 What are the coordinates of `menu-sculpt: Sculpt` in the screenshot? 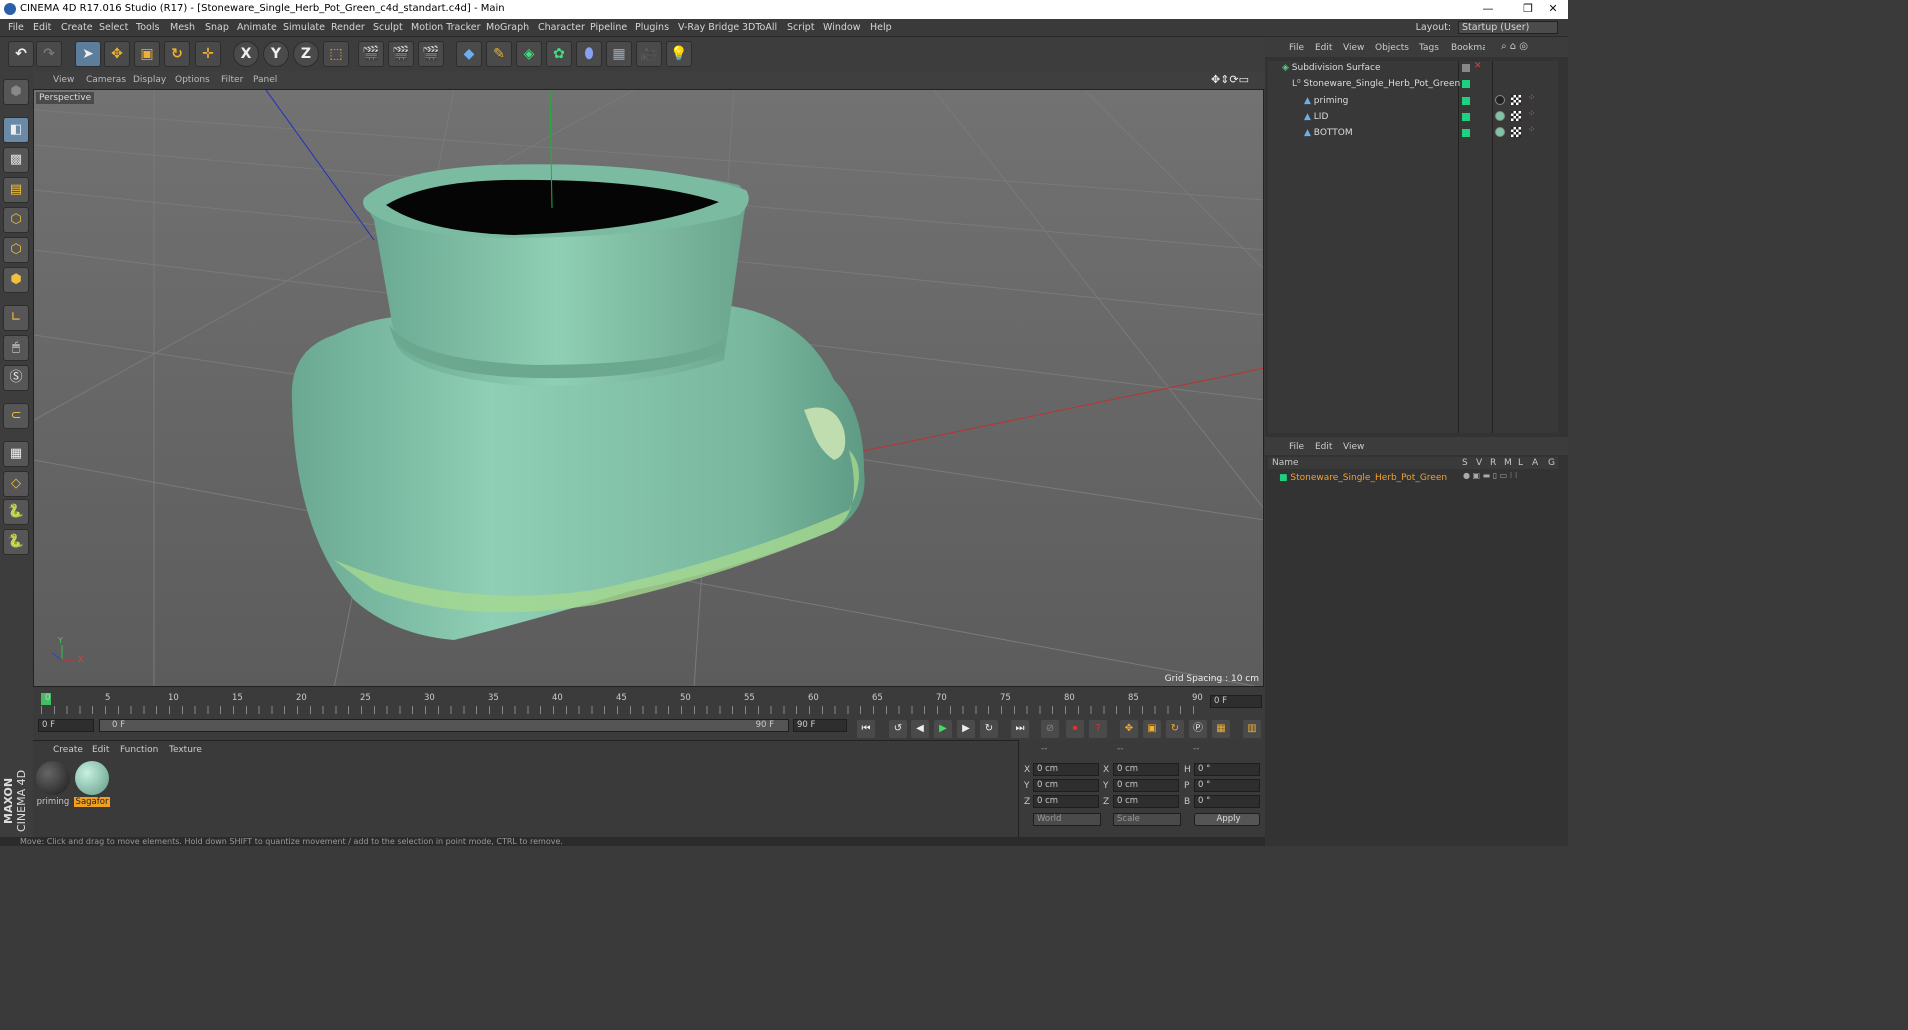 It's located at (388, 27).